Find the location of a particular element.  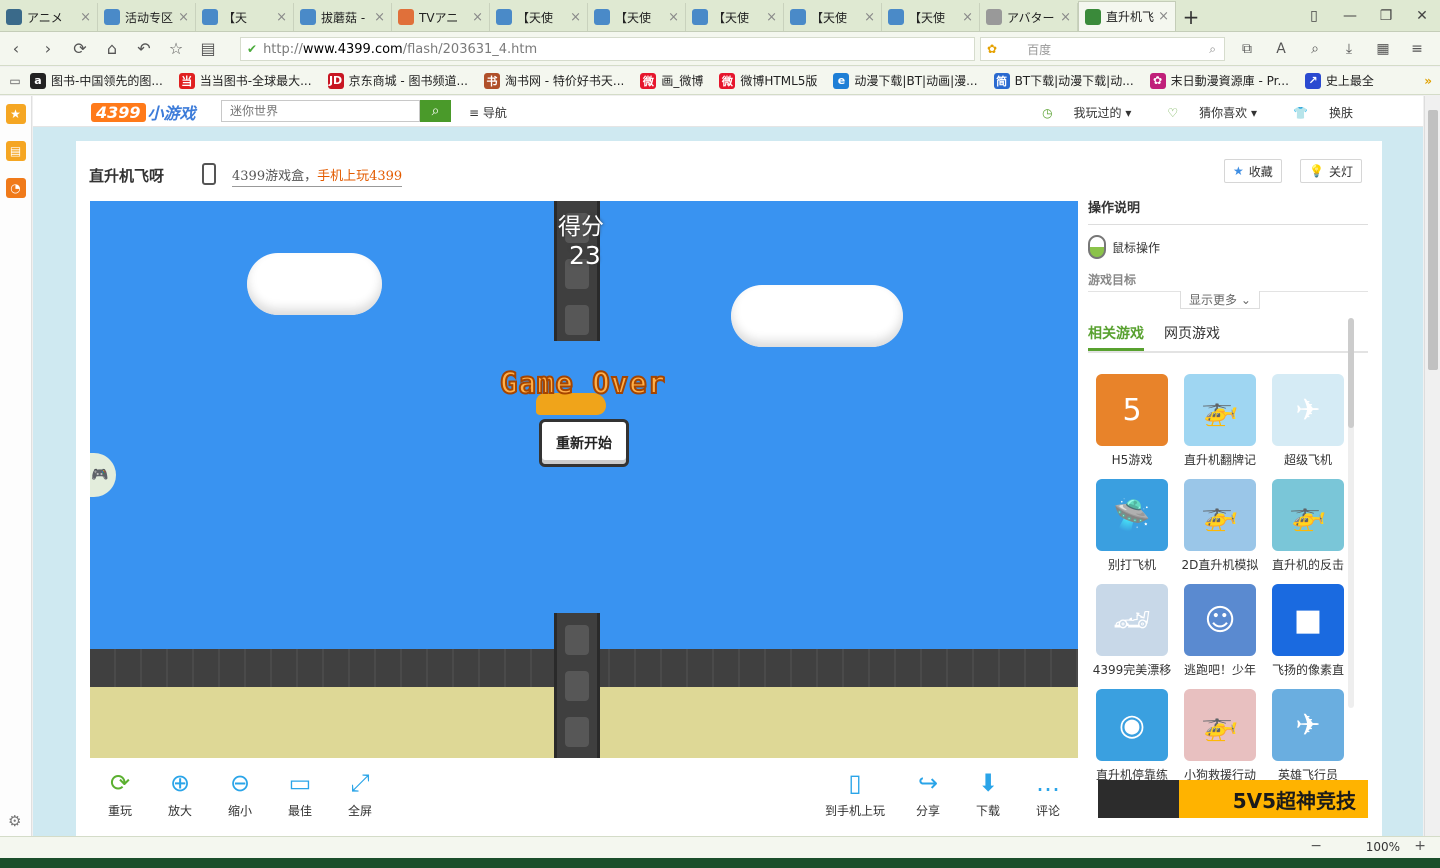

tab-10: アバター × is located at coordinates (1029, 17).